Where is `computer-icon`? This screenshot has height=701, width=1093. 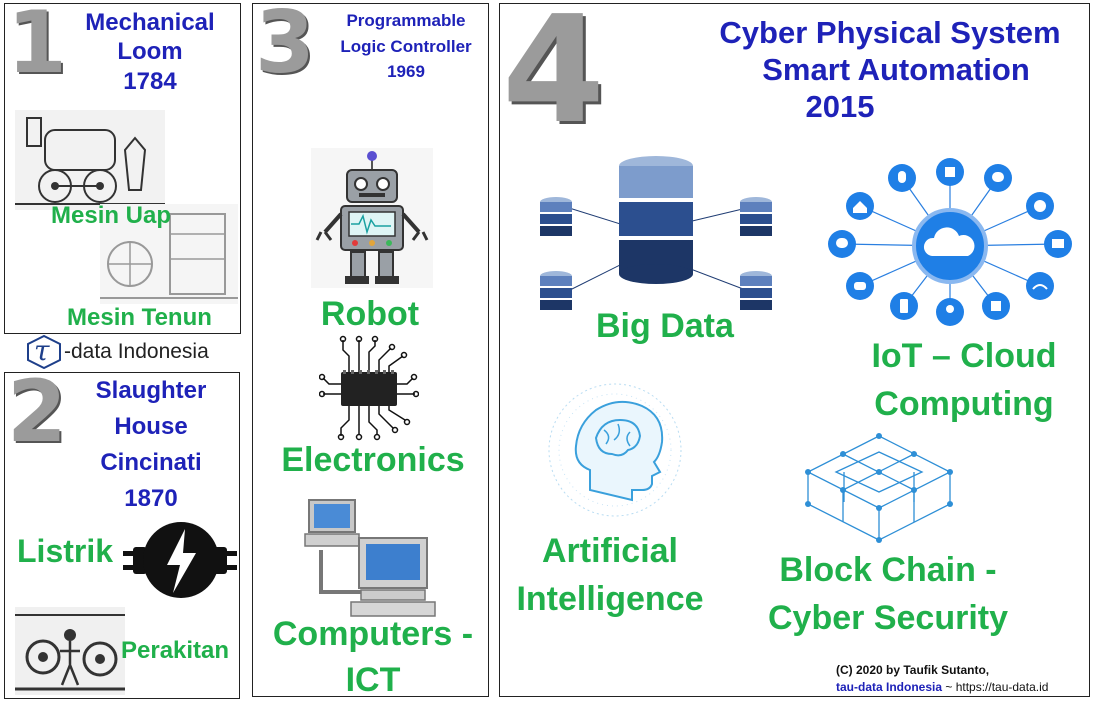
computer-icon is located at coordinates (370, 558).